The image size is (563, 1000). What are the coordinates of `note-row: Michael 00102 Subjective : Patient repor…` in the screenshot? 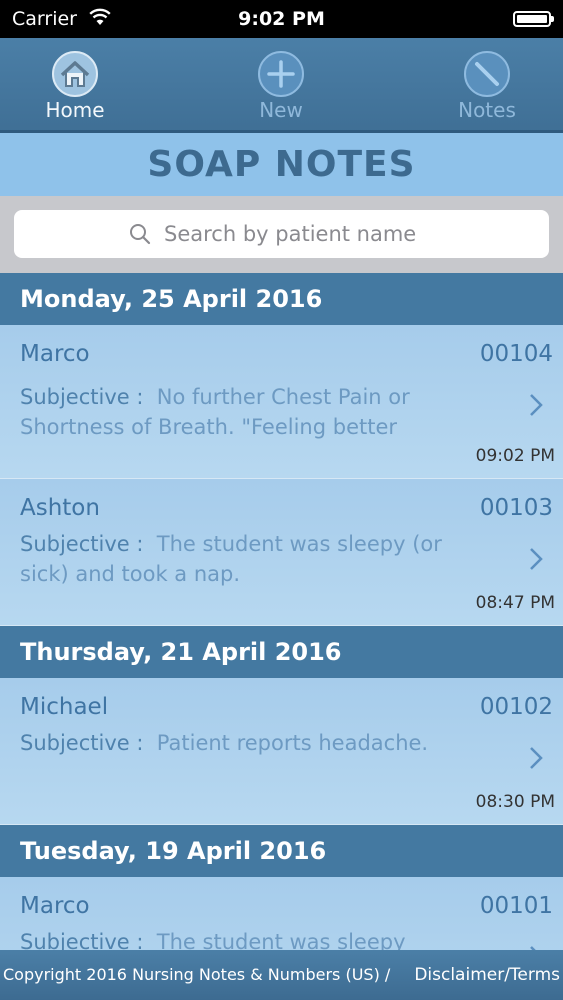 It's located at (281, 751).